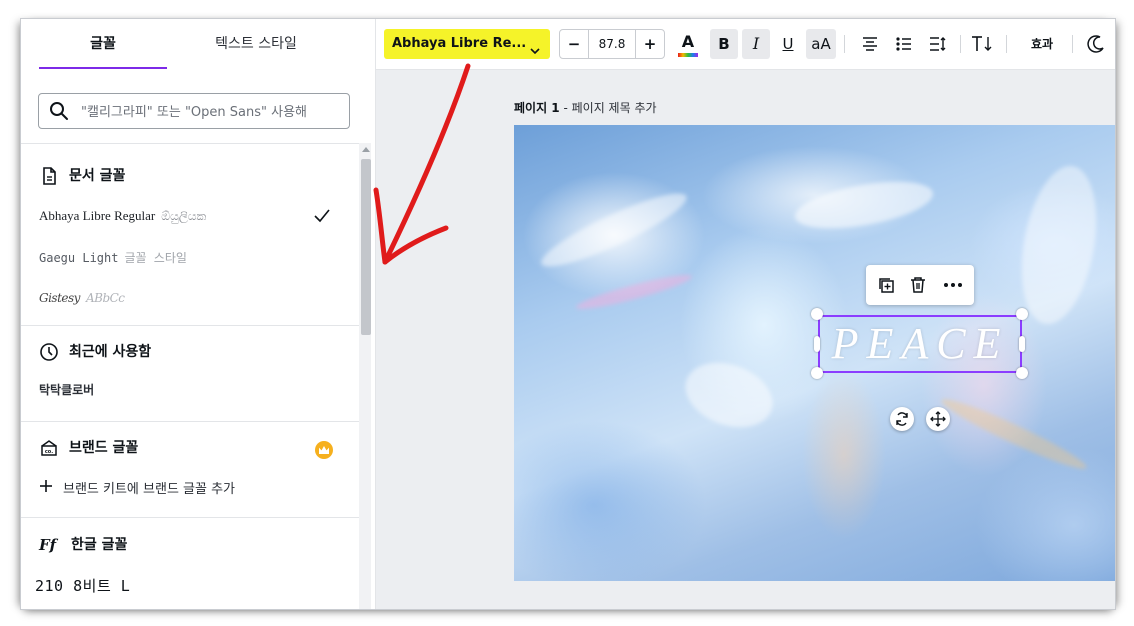  I want to click on font-name: Gaegu Light, so click(79, 258).